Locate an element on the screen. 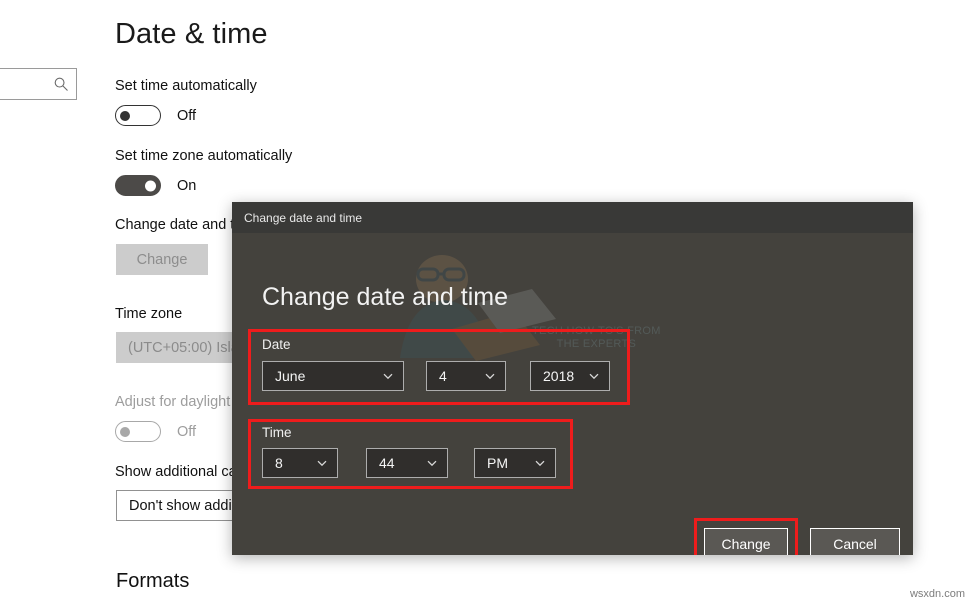  day-value: 4 is located at coordinates (443, 376).